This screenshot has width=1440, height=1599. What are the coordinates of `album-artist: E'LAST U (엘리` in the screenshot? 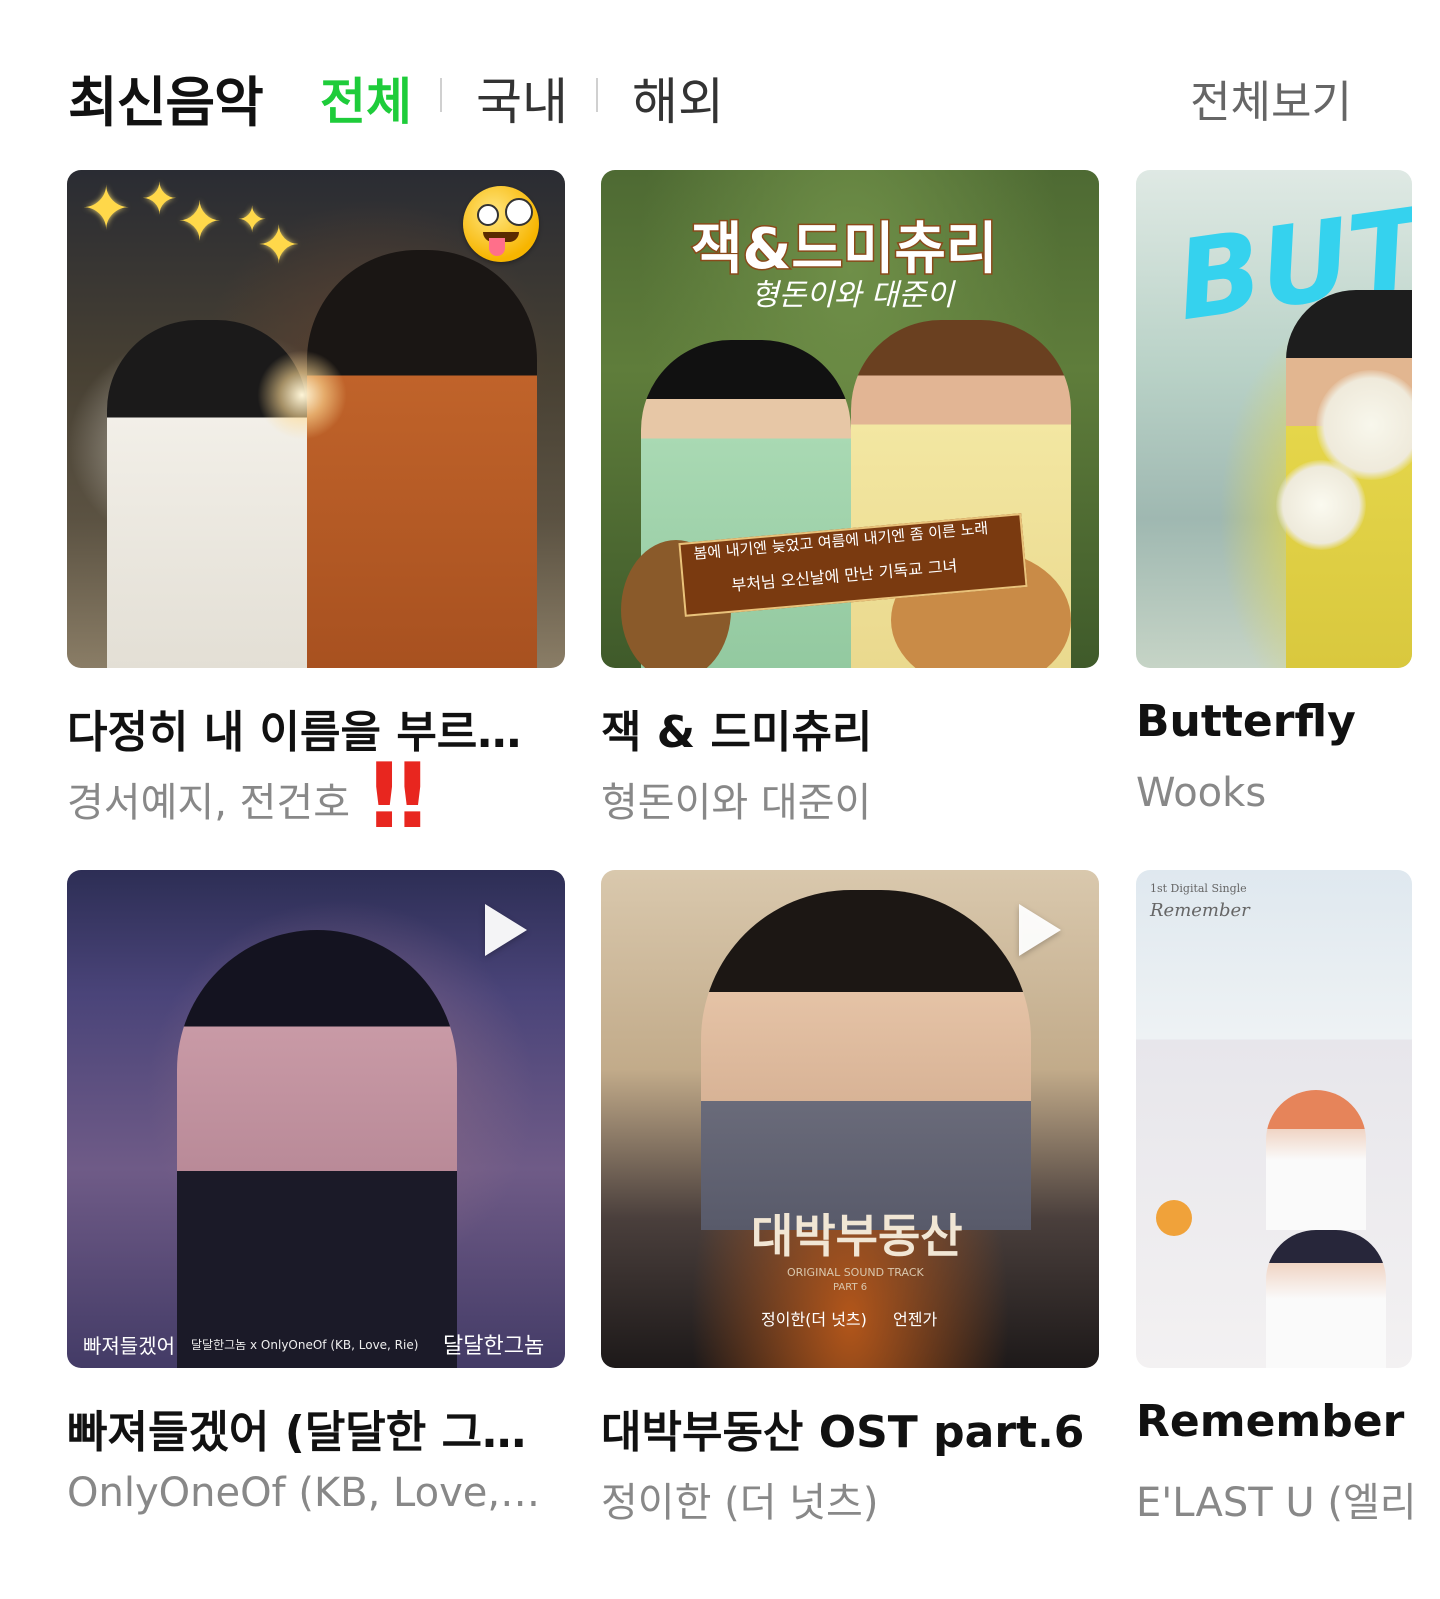 It's located at (1288, 1499).